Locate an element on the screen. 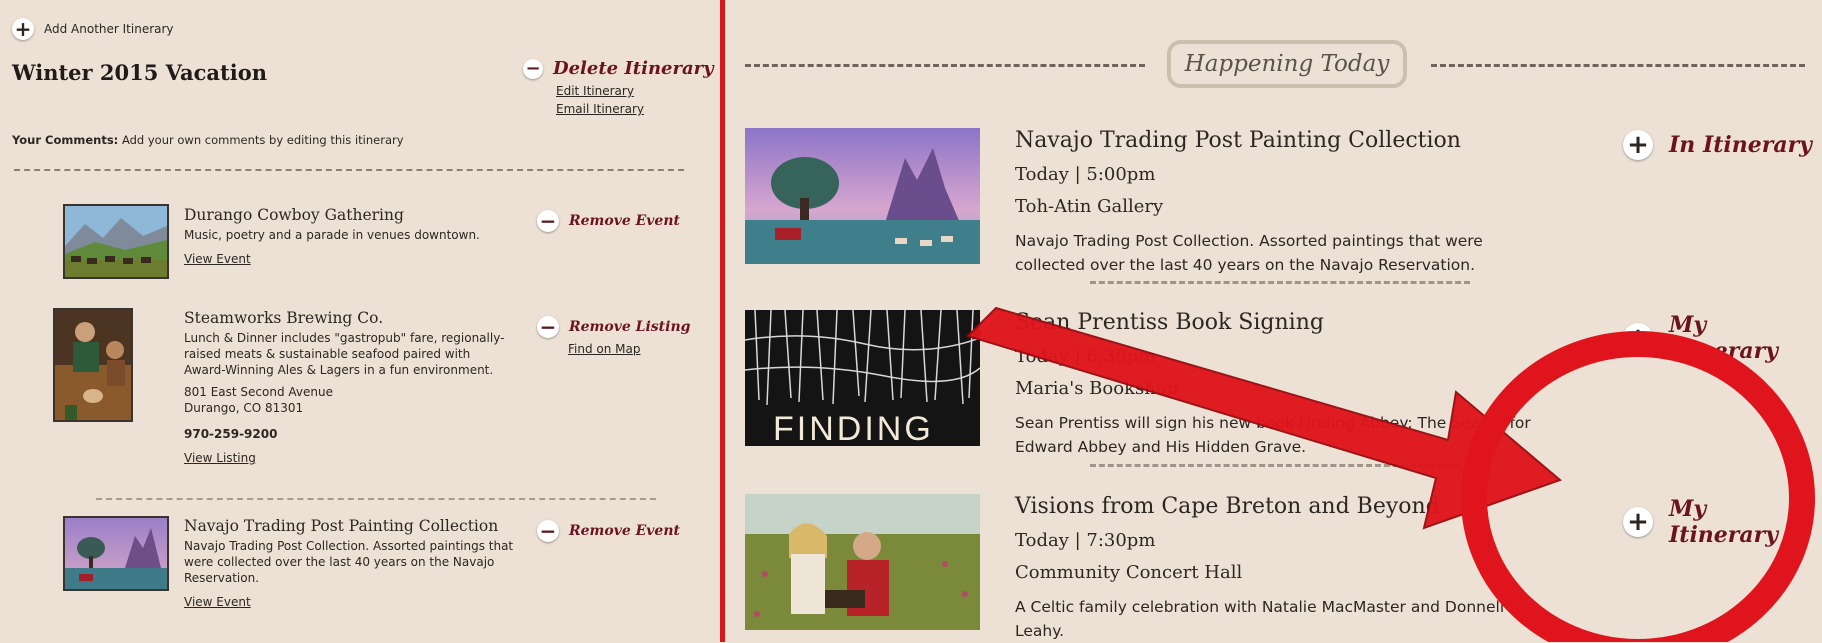  itinerary-item-title: Navajo Trading Post Painting Collection is located at coordinates (341, 526).